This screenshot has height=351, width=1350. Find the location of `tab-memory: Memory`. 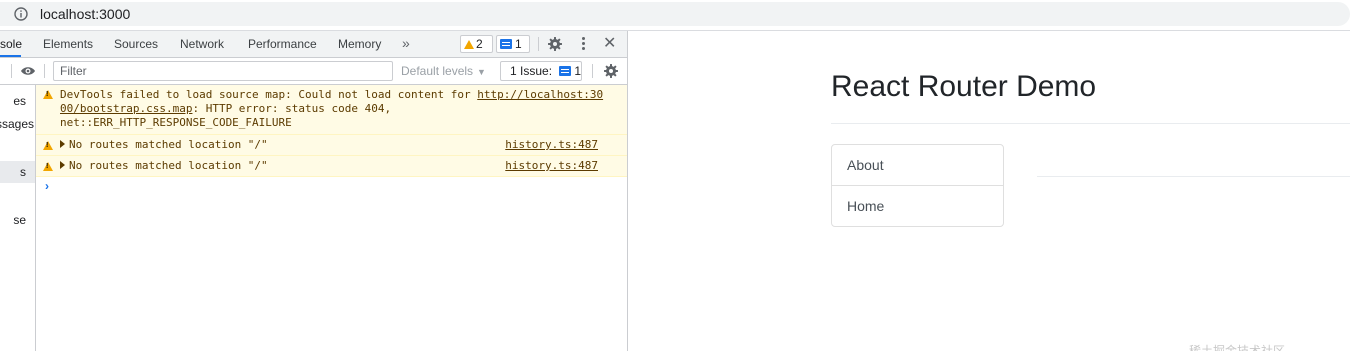

tab-memory: Memory is located at coordinates (359, 44).